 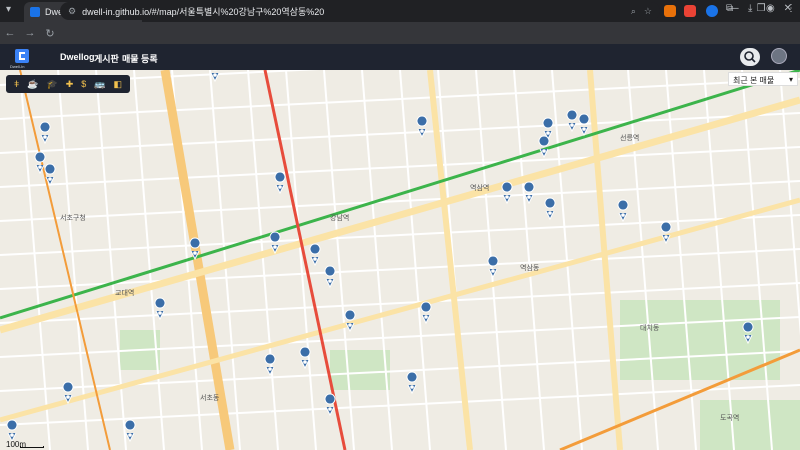 What do you see at coordinates (729, 8) in the screenshot?
I see `puzzle-icon: ⧉` at bounding box center [729, 8].